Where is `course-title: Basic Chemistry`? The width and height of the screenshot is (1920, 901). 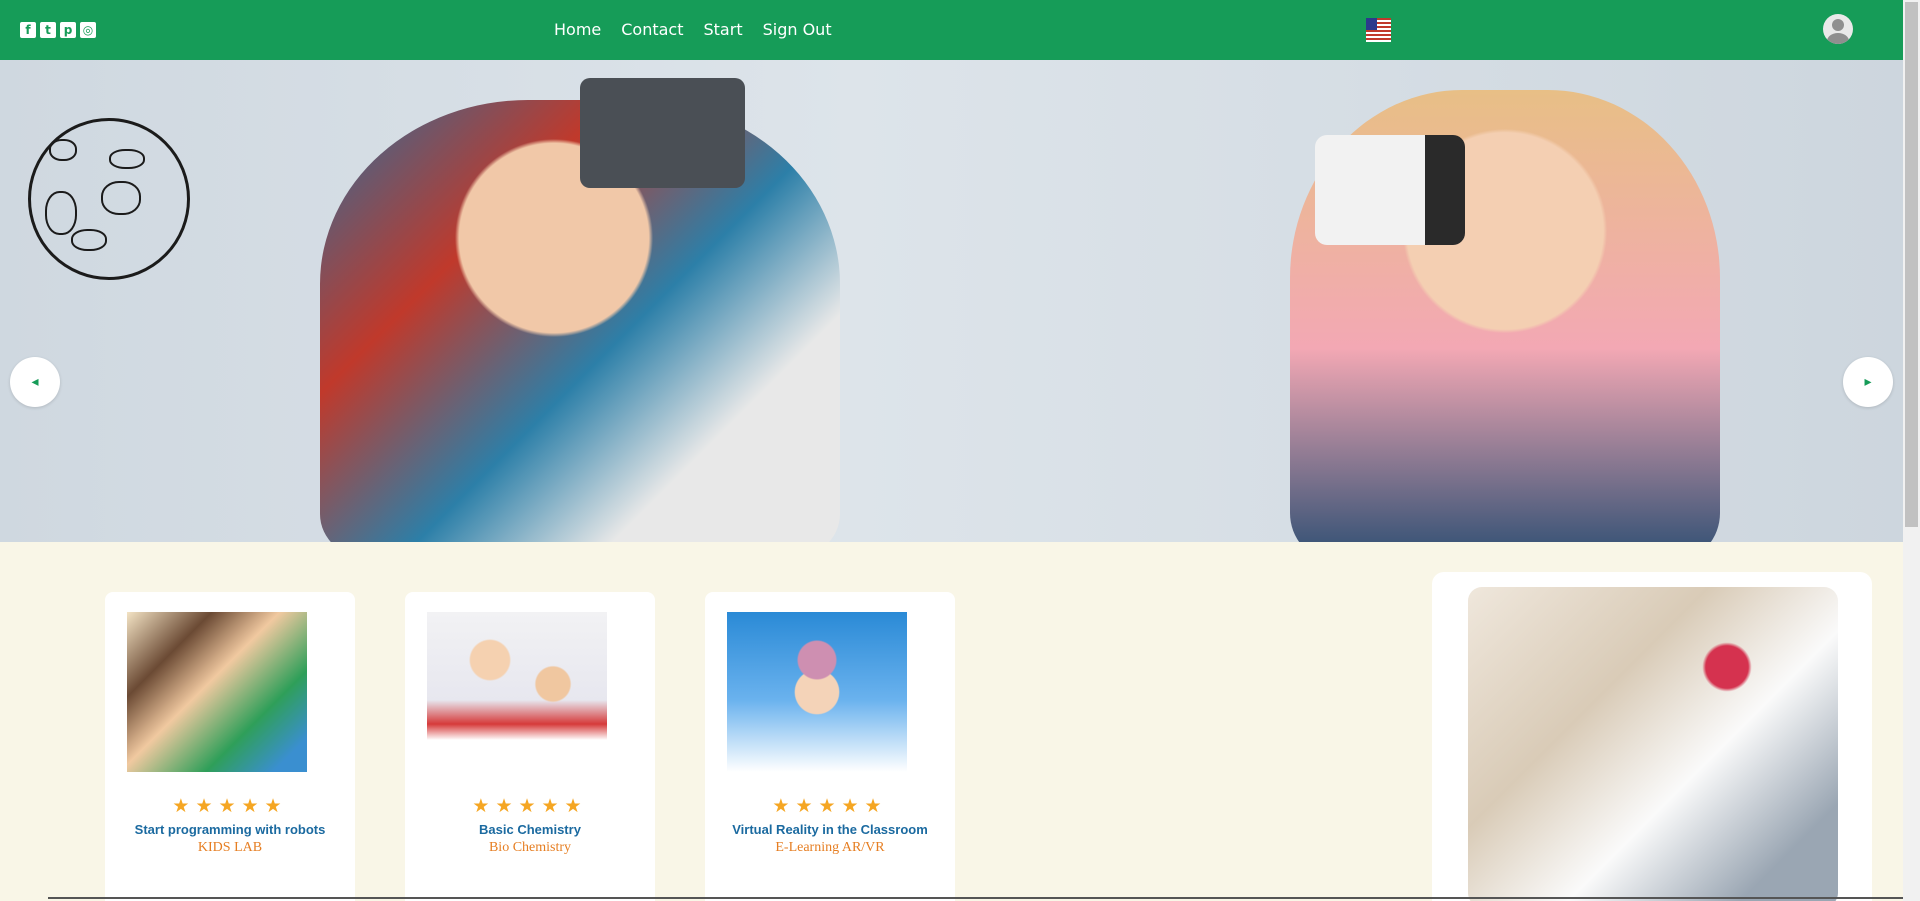
course-title: Basic Chemistry is located at coordinates (530, 830).